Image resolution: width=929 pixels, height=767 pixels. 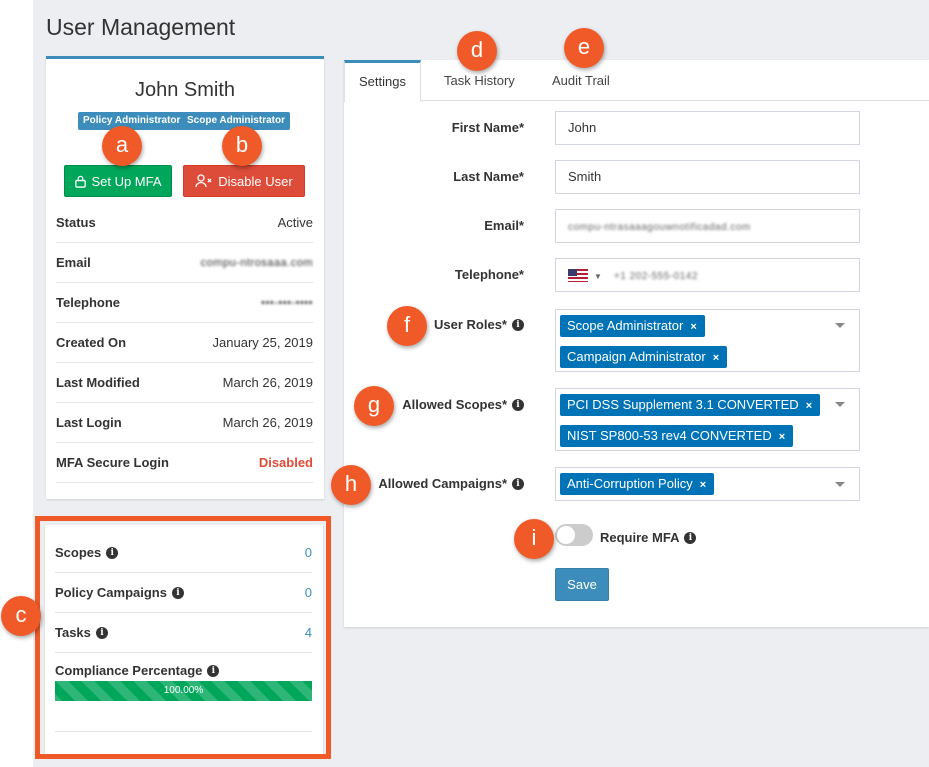 I want to click on scopes-count-link: 0, so click(x=308, y=552).